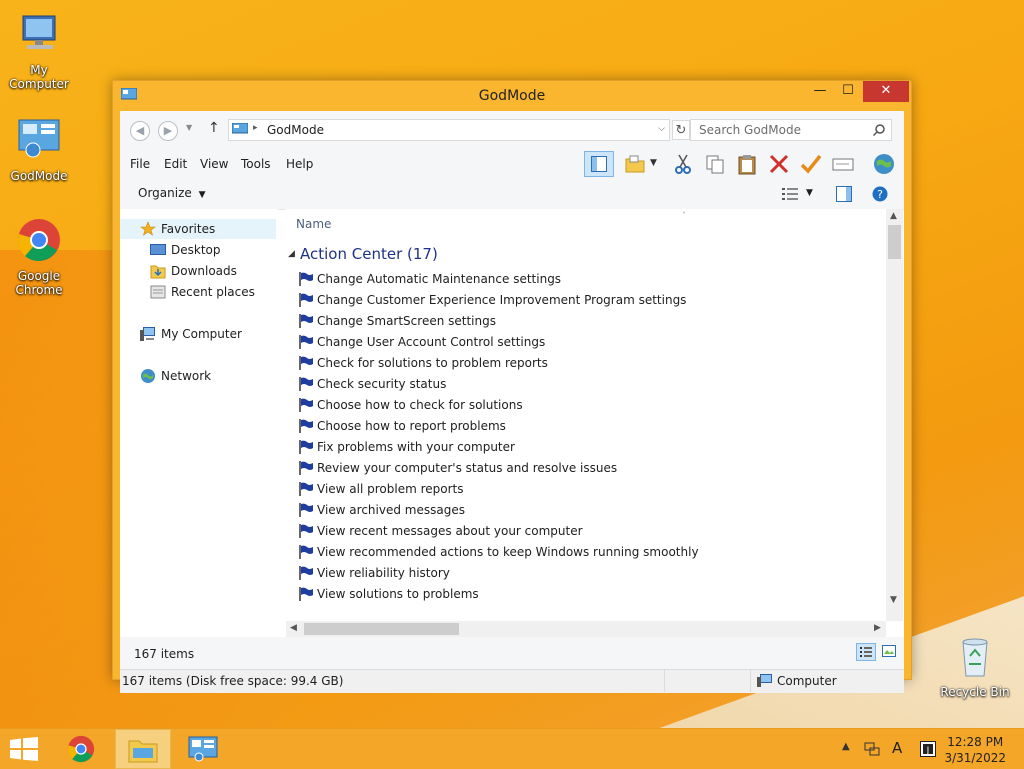 Image resolution: width=1024 pixels, height=769 pixels. I want to click on list-item: View archived messages, so click(578, 510).